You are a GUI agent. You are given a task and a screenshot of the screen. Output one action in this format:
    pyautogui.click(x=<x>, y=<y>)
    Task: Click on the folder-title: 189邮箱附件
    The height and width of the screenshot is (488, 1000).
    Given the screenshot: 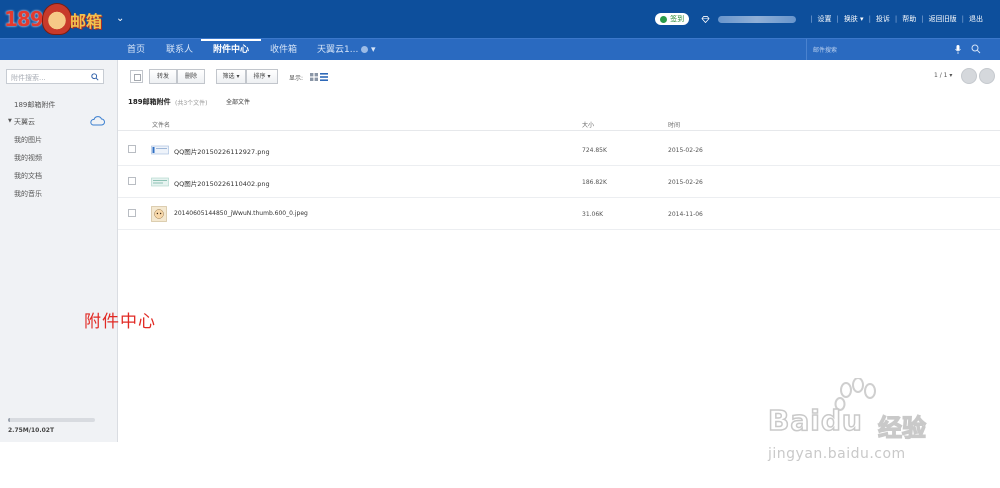 What is the action you would take?
    pyautogui.click(x=149, y=102)
    